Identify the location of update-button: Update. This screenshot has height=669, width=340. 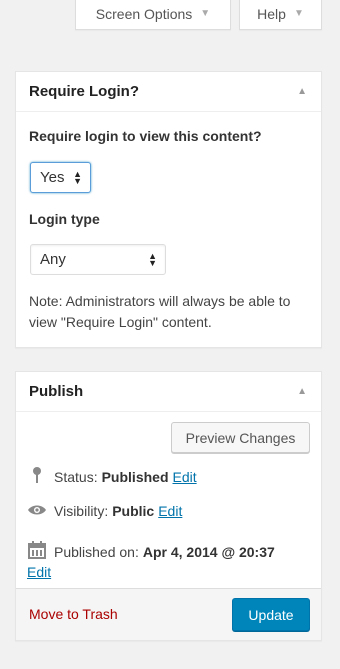
(271, 614).